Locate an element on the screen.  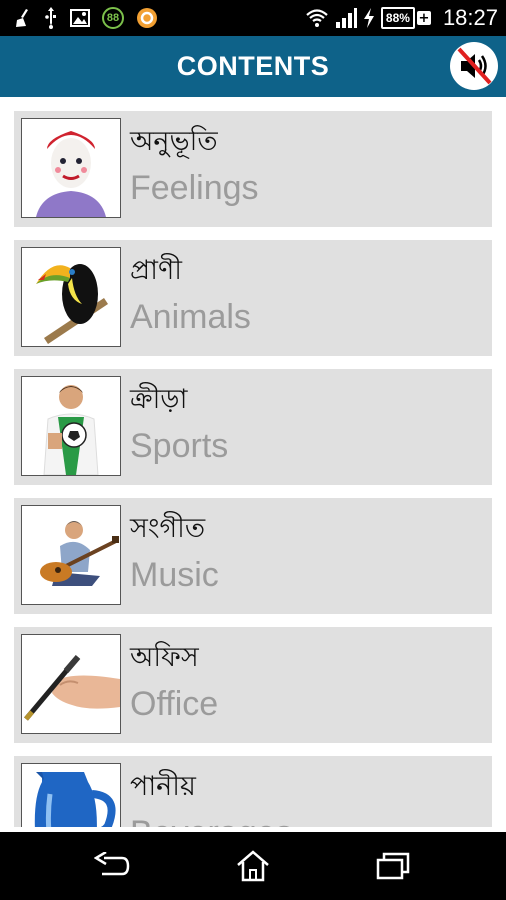
list-item-music: সংগীত Music is located at coordinates (253, 556).